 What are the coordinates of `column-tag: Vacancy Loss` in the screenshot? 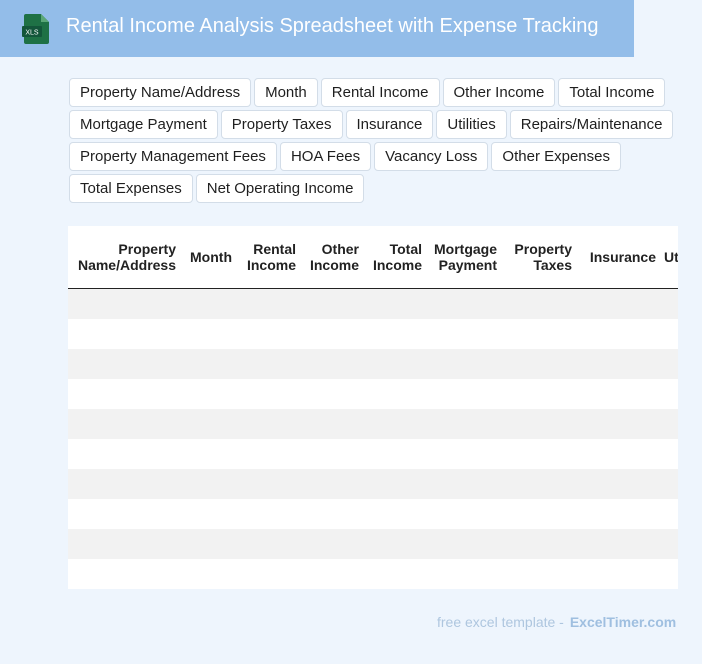 It's located at (431, 156).